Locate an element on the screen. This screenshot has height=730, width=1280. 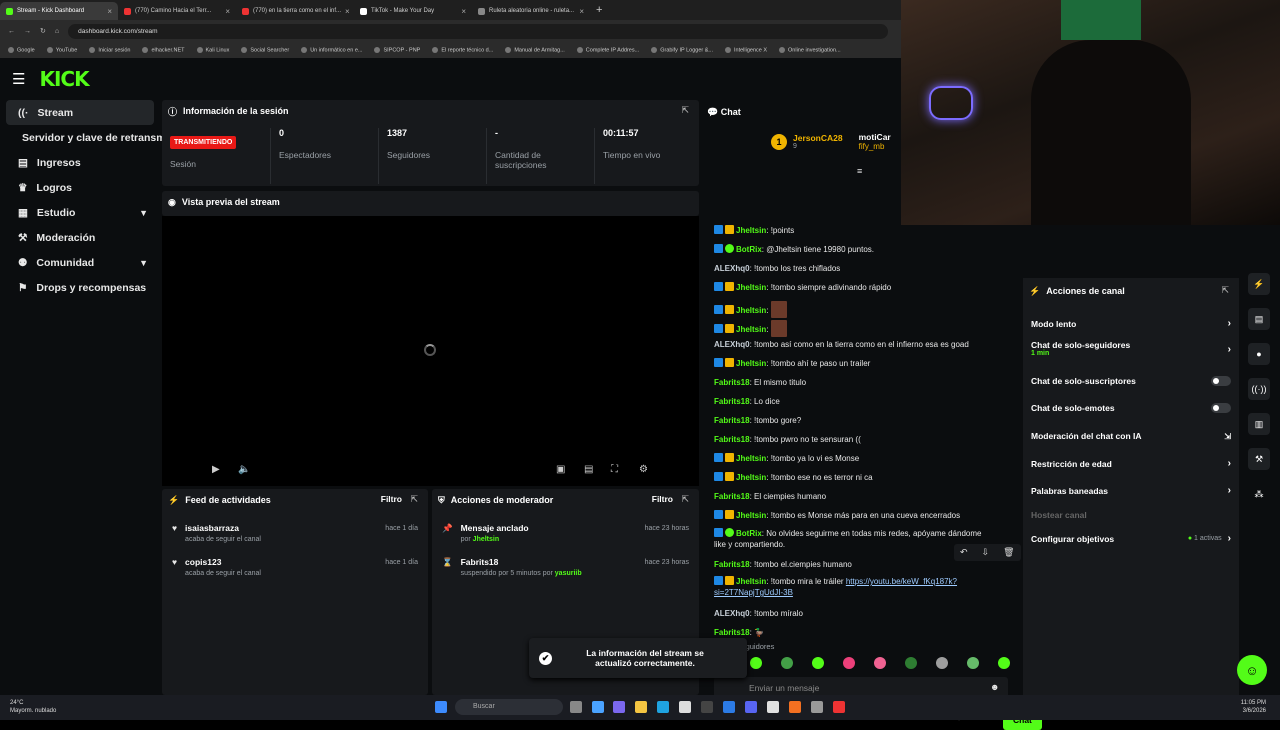
taskbar-clock: 11:05 PM 3/6/2026 is located at coordinates (1253, 707).